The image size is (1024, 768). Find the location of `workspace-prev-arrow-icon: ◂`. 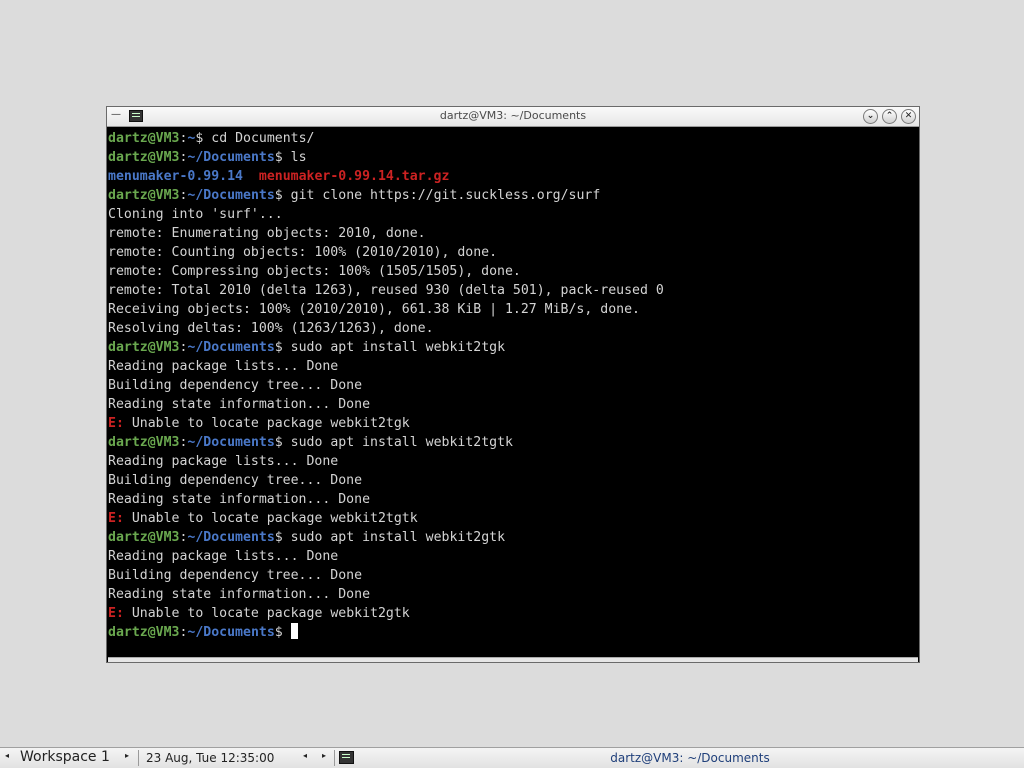

workspace-prev-arrow-icon: ◂ is located at coordinates (7, 755).